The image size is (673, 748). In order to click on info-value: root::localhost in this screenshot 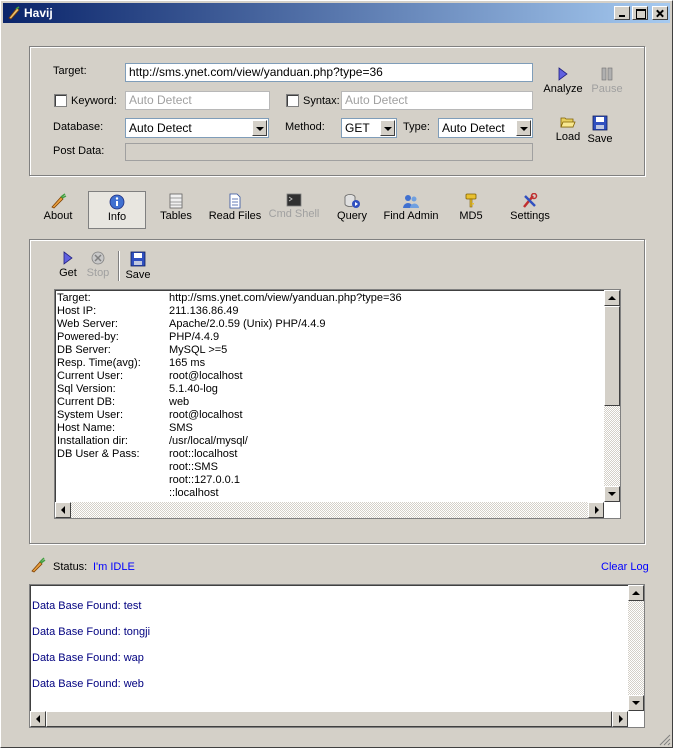, I will do `click(203, 454)`.